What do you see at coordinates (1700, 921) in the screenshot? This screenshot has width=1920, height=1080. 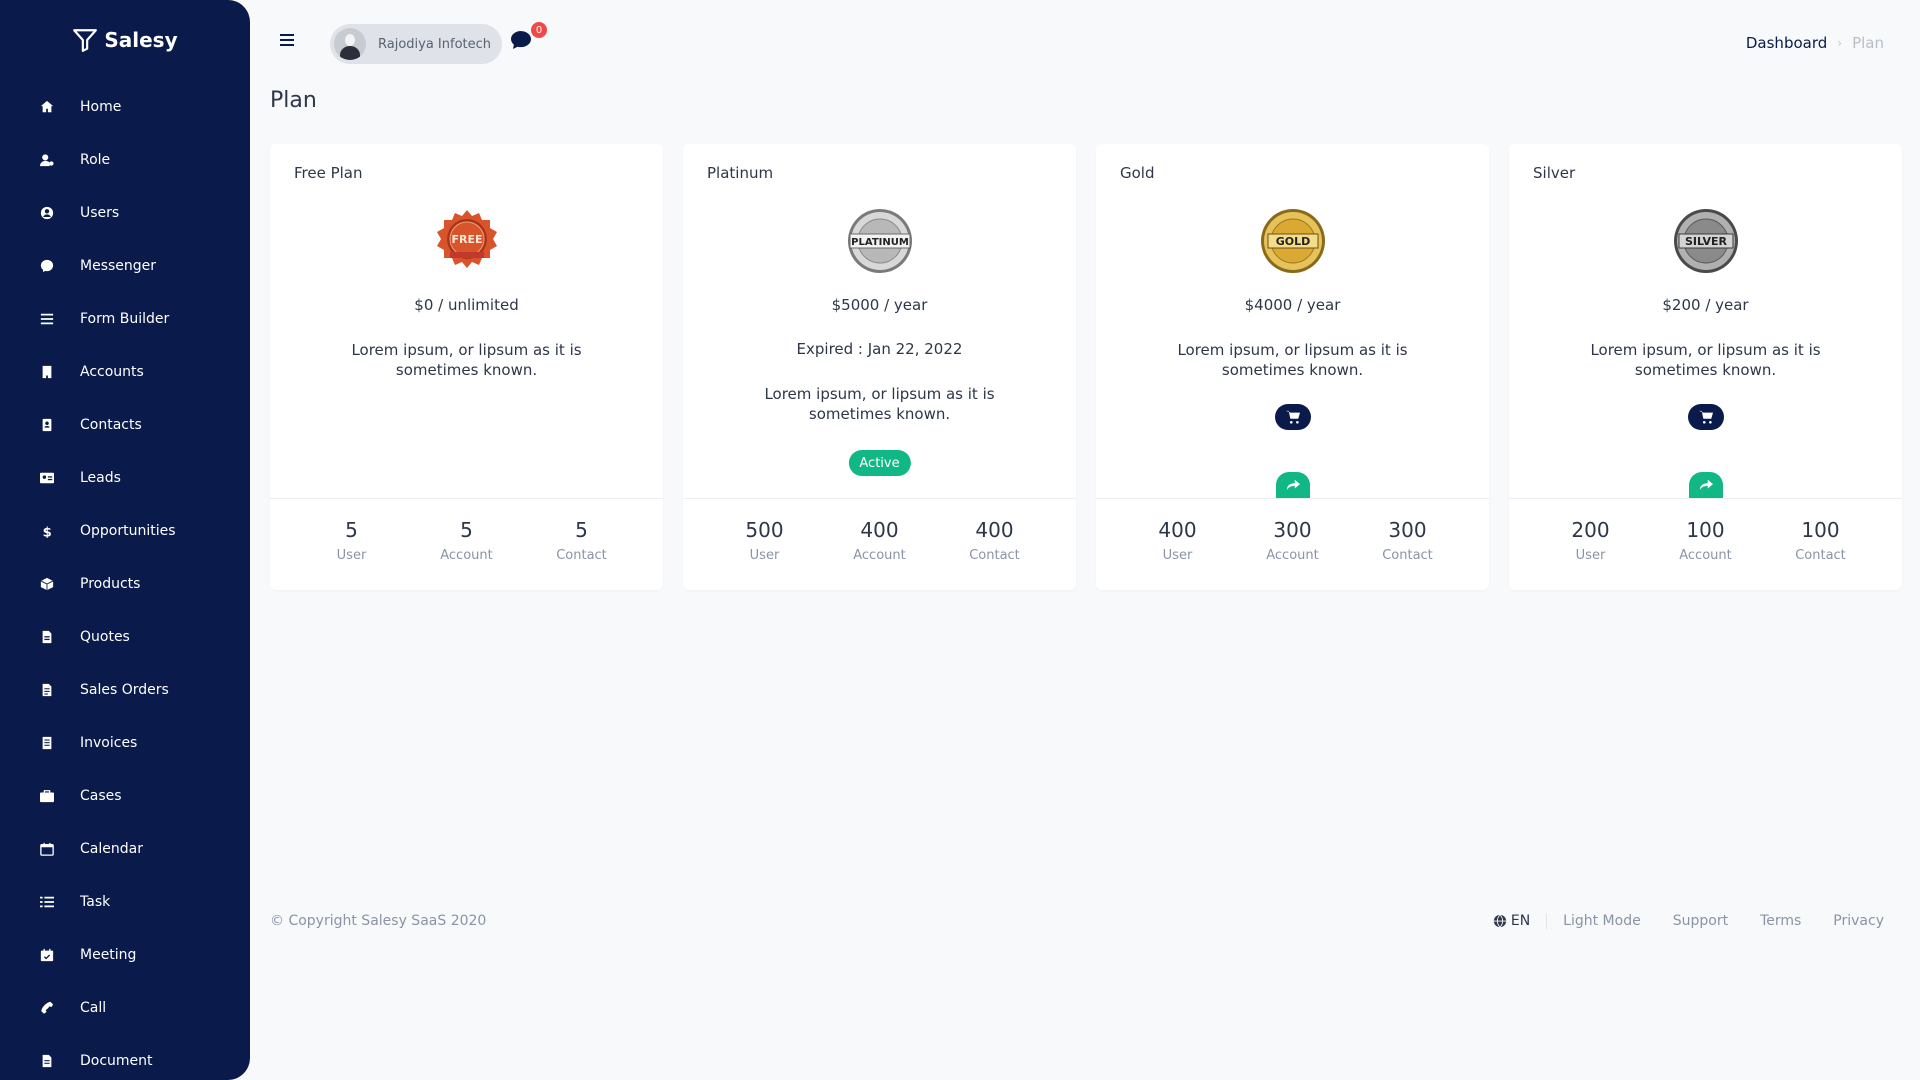 I see `support-link: Support` at bounding box center [1700, 921].